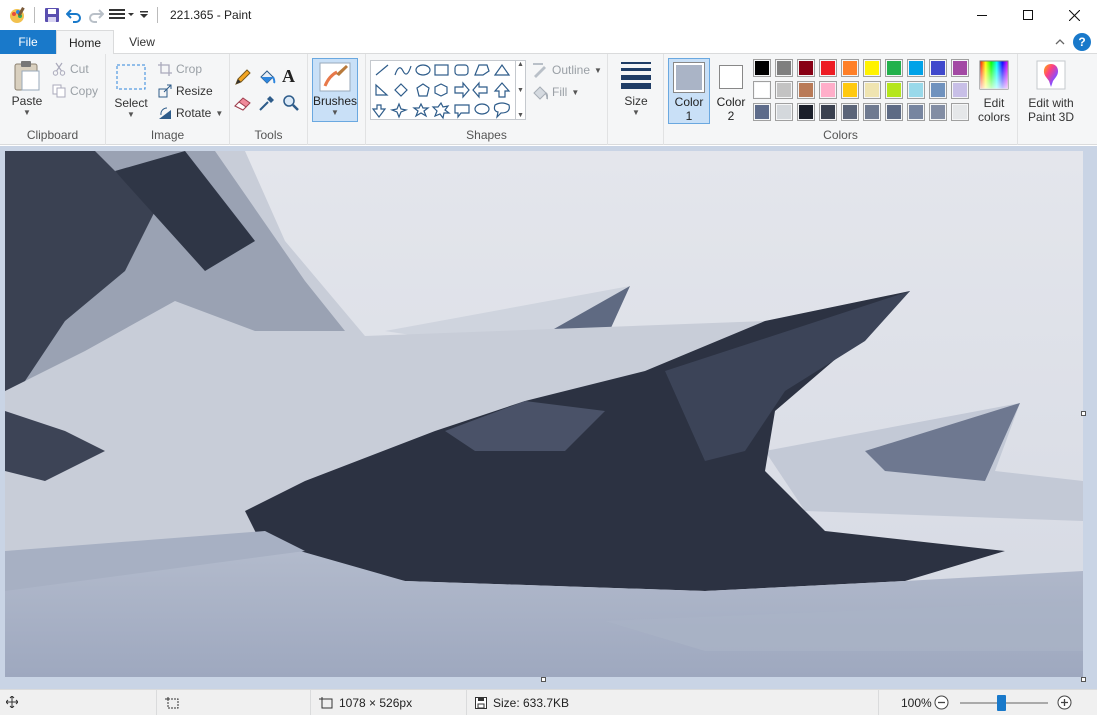 This screenshot has width=1097, height=715. I want to click on paste-button: Paste ▼, so click(27, 88).